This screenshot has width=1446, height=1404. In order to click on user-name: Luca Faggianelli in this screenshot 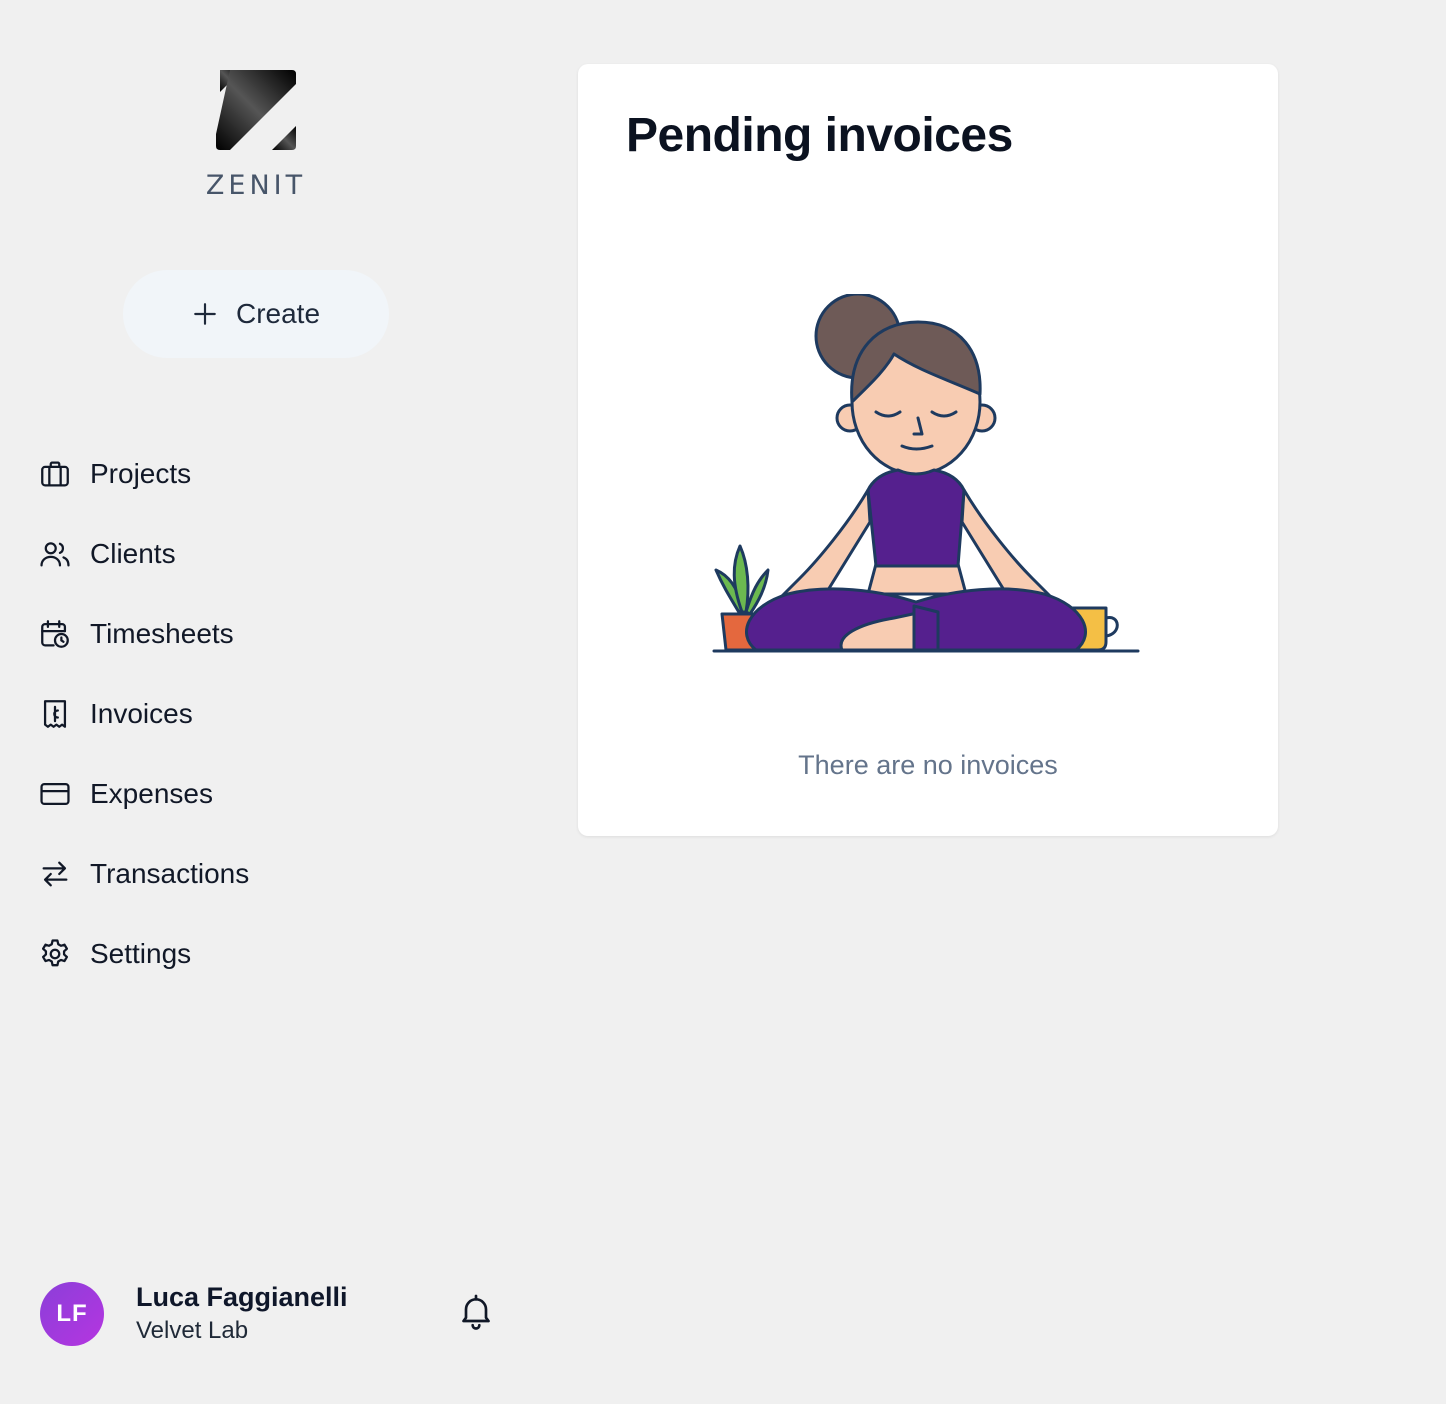, I will do `click(242, 1297)`.